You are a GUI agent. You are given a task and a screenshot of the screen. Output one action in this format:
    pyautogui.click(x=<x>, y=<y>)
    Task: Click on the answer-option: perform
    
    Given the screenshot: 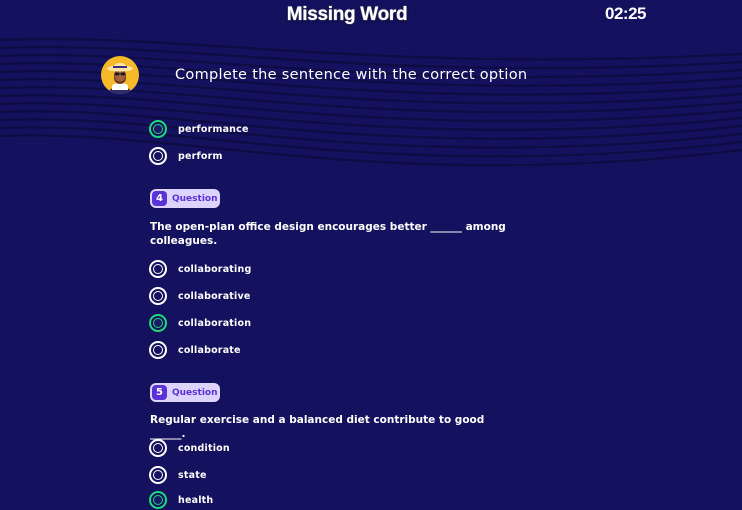 What is the action you would take?
    pyautogui.click(x=186, y=156)
    